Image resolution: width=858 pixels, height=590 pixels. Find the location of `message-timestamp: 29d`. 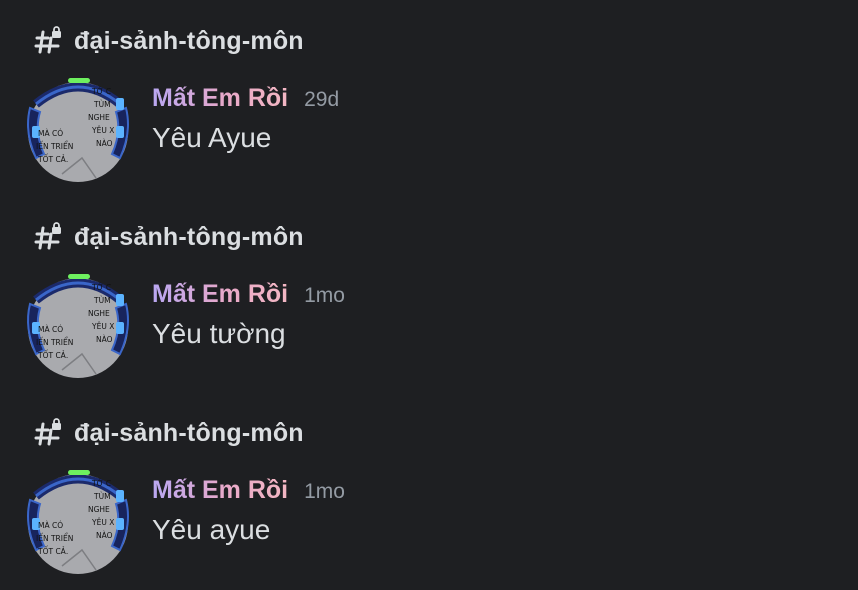

message-timestamp: 29d is located at coordinates (321, 100).